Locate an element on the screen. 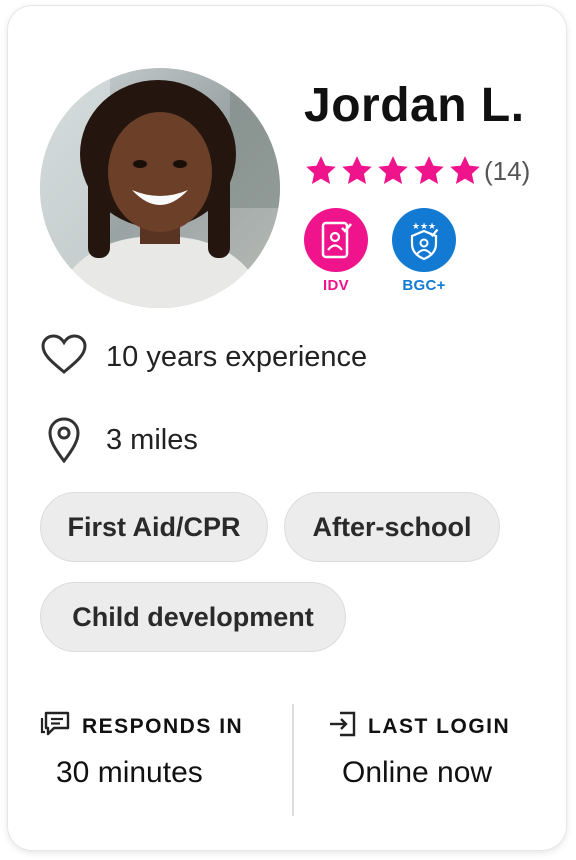 The image size is (576, 860). avatar is located at coordinates (160, 188).